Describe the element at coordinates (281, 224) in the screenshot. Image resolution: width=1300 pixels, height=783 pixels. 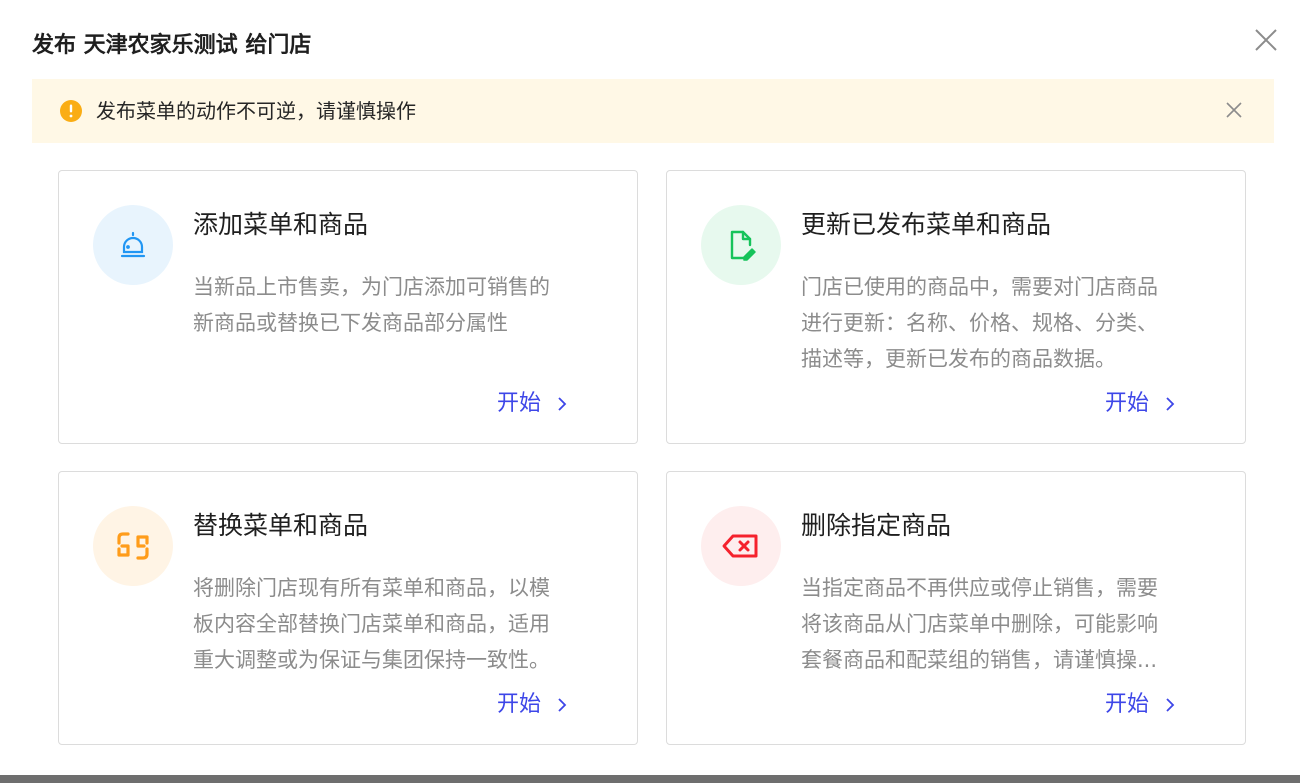
I see `card-title: 添加菜单和商品` at that location.